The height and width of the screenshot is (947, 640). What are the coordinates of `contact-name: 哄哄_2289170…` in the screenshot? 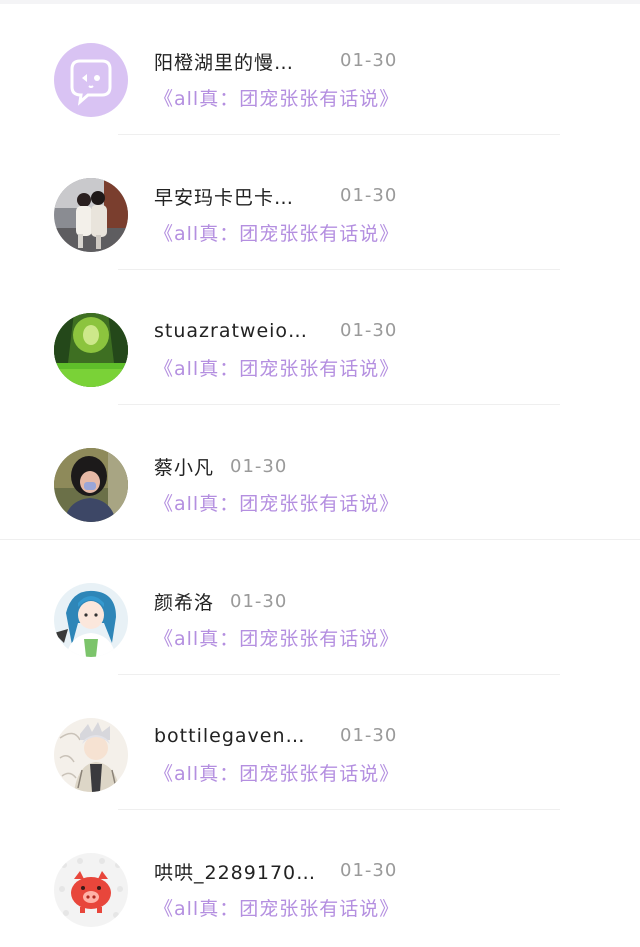 It's located at (235, 872).